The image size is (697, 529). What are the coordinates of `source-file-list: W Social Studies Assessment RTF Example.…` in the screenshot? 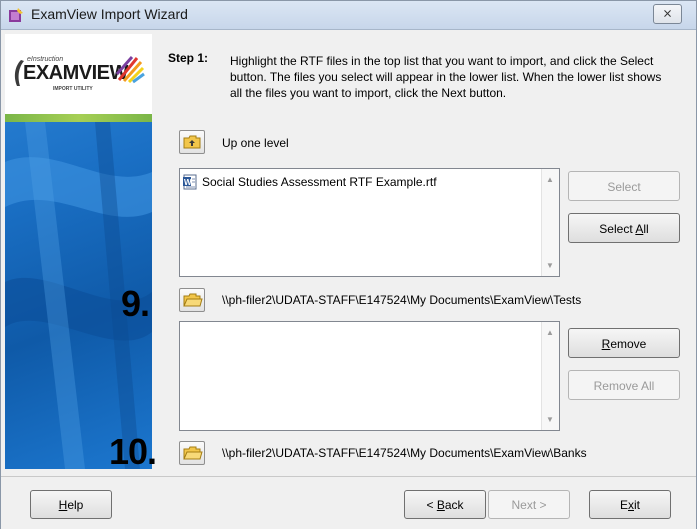 It's located at (369, 222).